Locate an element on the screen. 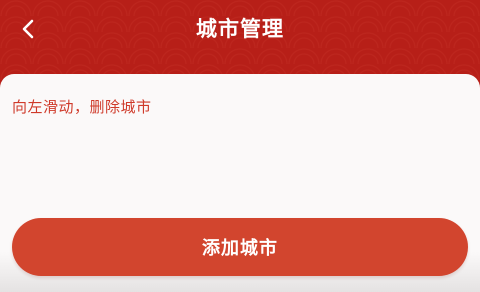 This screenshot has height=292, width=480. page-title: 城市管理 is located at coordinates (240, 29).